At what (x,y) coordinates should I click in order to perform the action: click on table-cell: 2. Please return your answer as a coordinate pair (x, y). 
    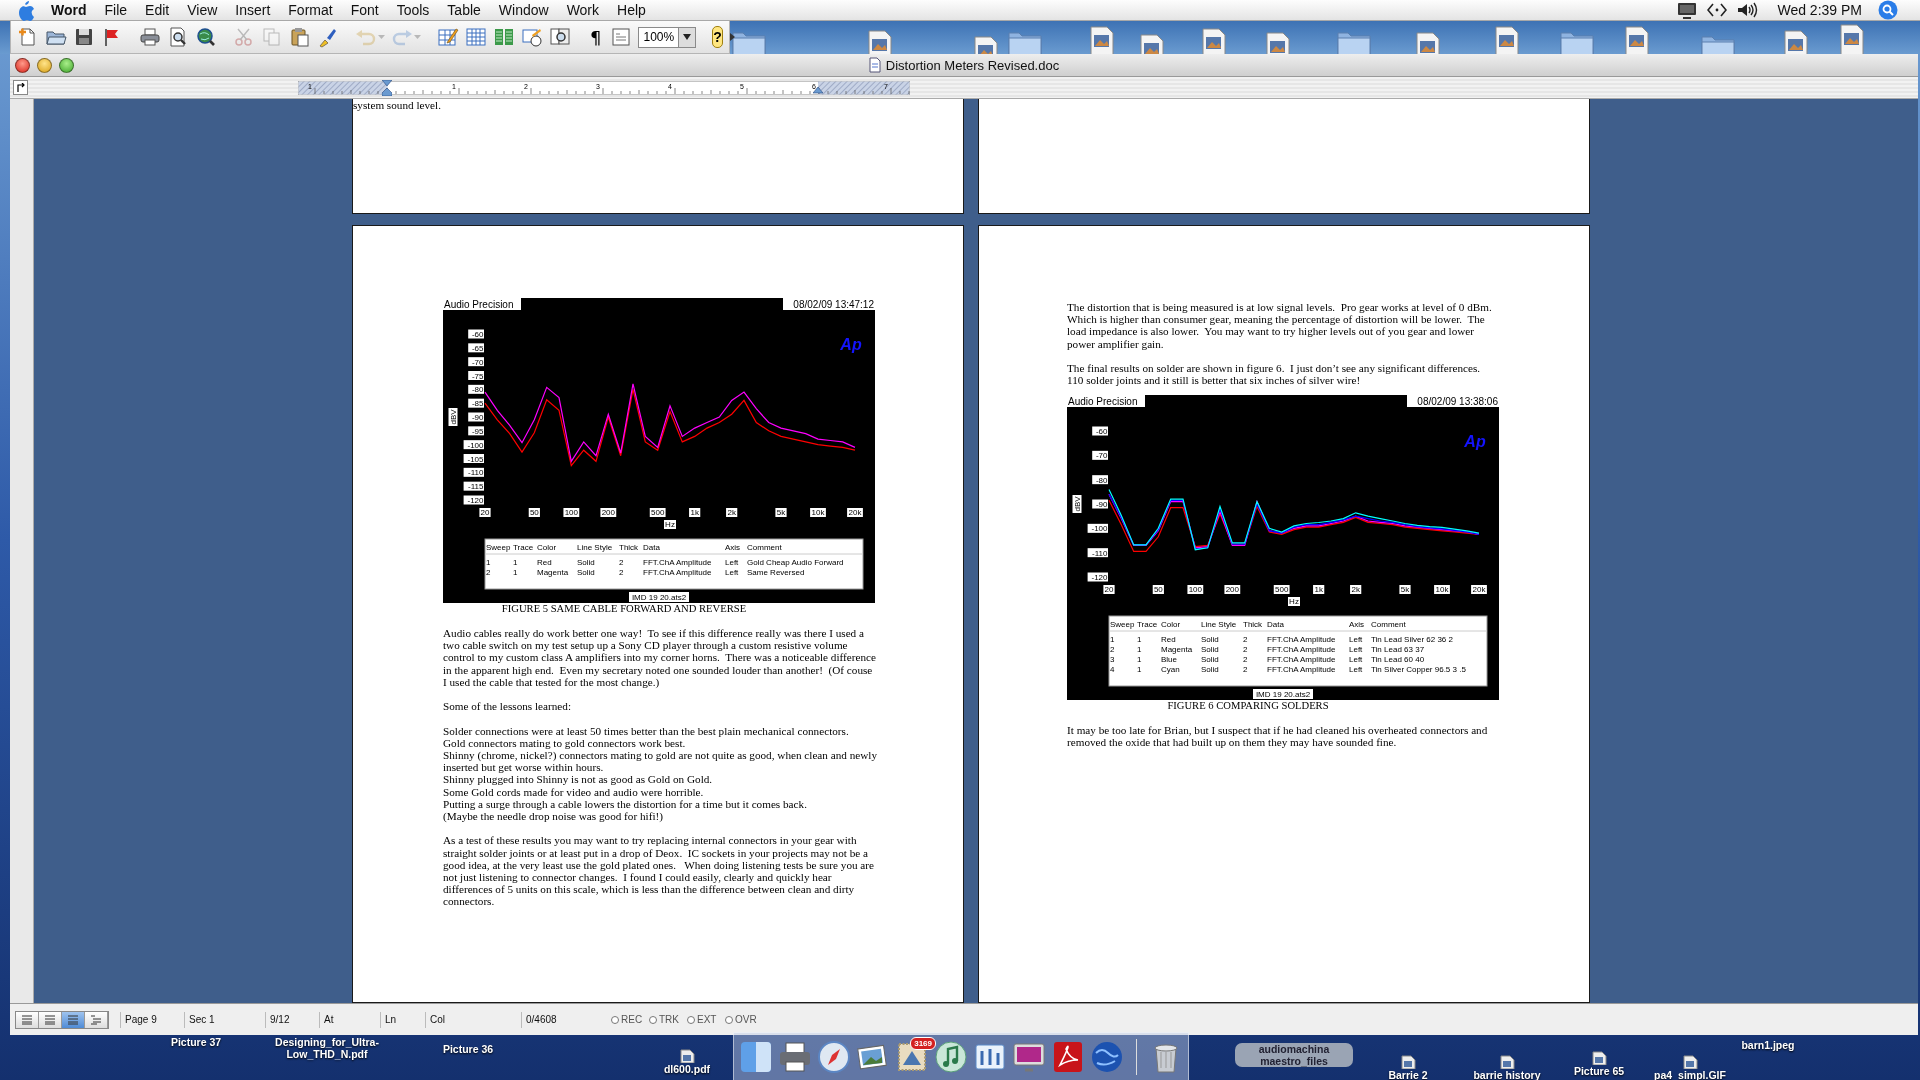
    Looking at the image, I should click on (1245, 639).